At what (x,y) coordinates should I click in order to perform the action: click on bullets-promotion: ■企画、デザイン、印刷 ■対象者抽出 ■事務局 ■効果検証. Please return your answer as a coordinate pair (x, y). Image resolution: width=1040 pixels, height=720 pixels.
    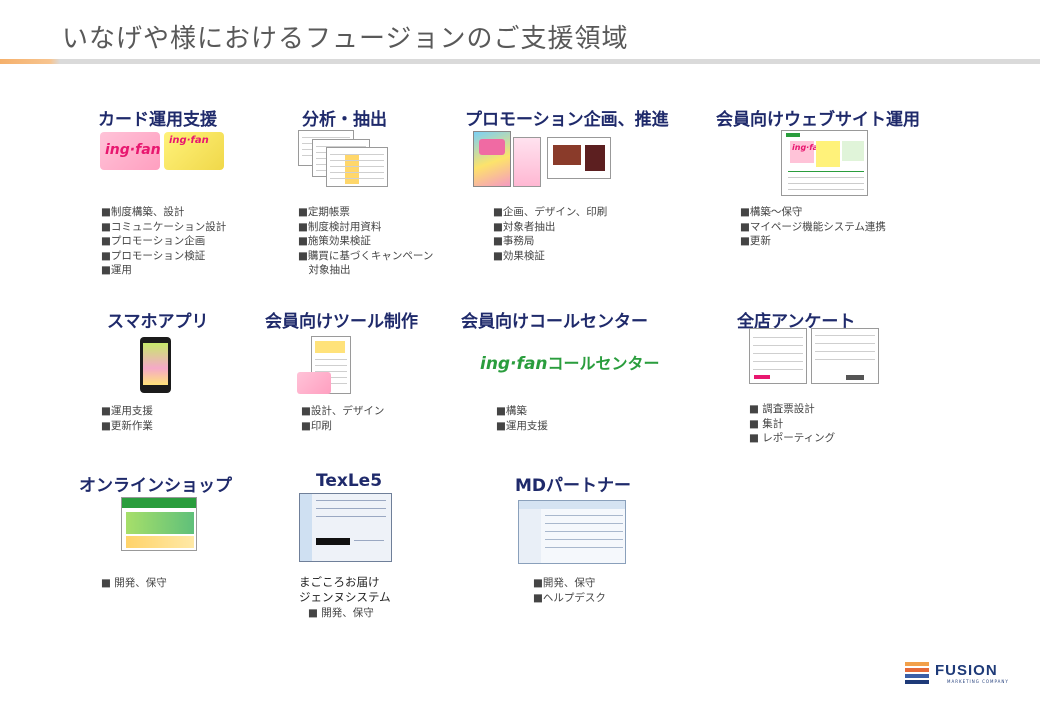
    Looking at the image, I should click on (550, 234).